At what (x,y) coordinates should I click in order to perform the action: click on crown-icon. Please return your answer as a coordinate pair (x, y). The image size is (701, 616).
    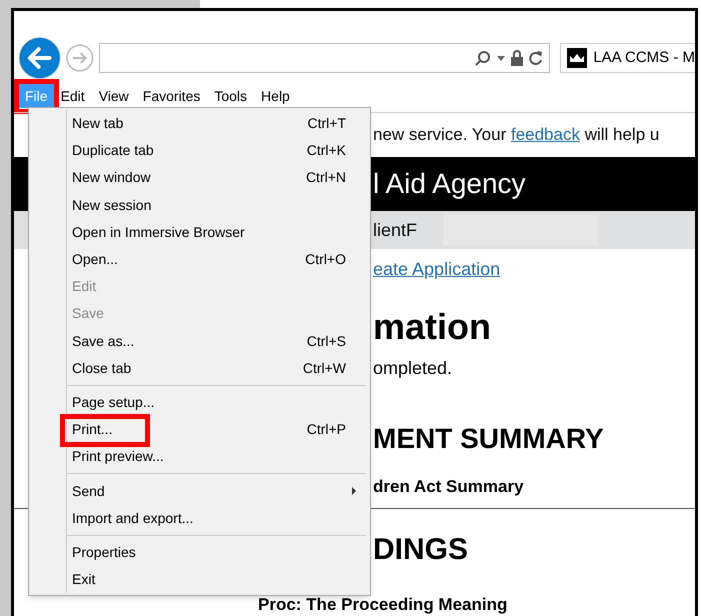
    Looking at the image, I should click on (577, 58).